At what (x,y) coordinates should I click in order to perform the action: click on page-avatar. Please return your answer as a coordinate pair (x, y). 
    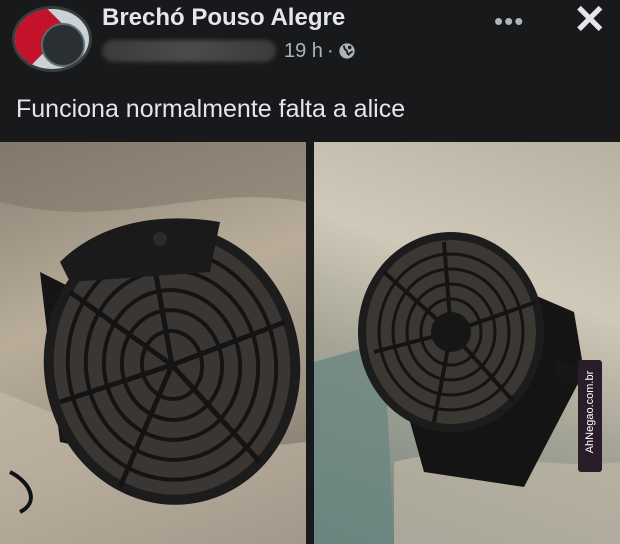
    Looking at the image, I should click on (52, 39).